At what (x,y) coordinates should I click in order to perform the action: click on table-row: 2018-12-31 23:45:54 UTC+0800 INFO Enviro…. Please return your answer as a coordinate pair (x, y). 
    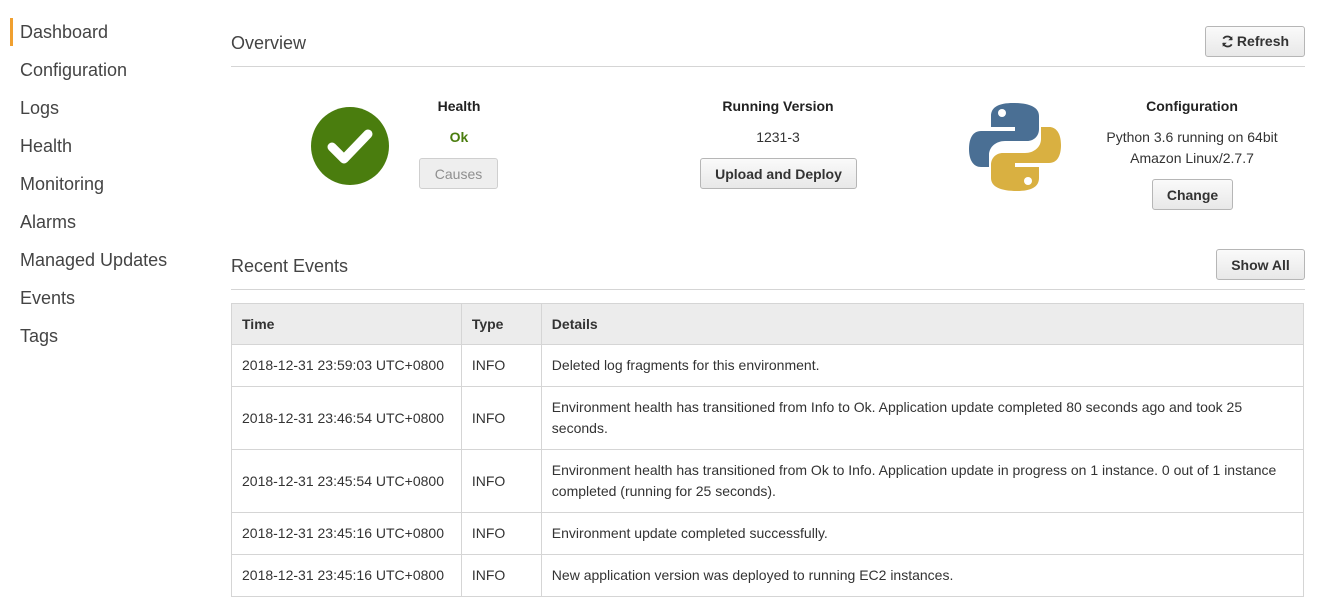
    Looking at the image, I should click on (768, 481).